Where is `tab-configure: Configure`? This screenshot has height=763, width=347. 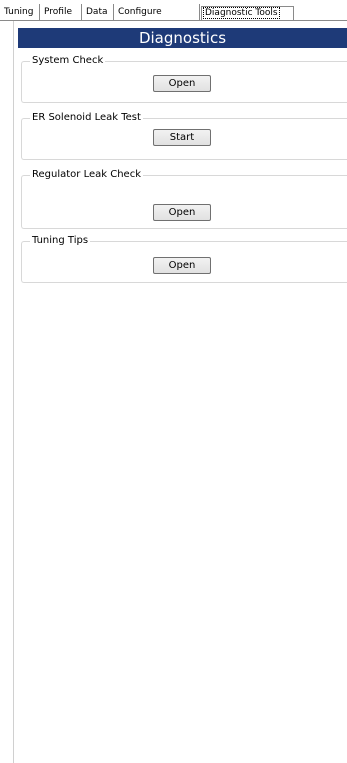 tab-configure: Configure is located at coordinates (157, 12).